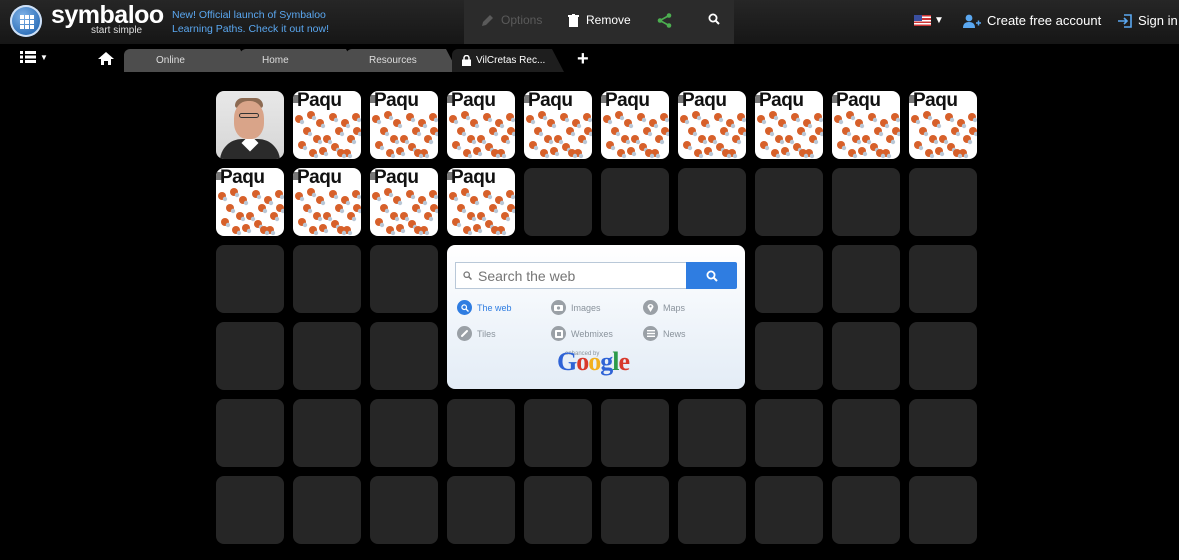  Describe the element at coordinates (674, 333) in the screenshot. I see `search-option-label: News` at that location.